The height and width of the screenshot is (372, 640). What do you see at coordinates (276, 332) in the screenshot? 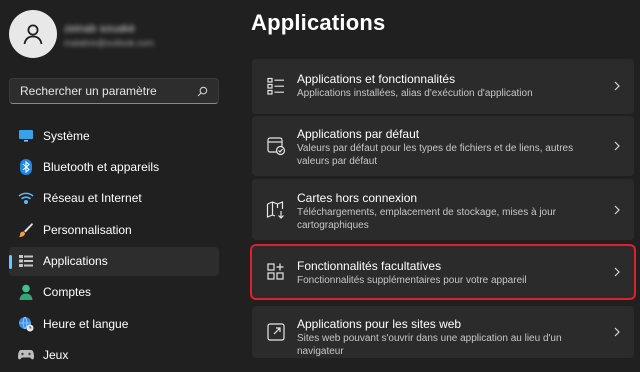
I see `open-link-icon` at bounding box center [276, 332].